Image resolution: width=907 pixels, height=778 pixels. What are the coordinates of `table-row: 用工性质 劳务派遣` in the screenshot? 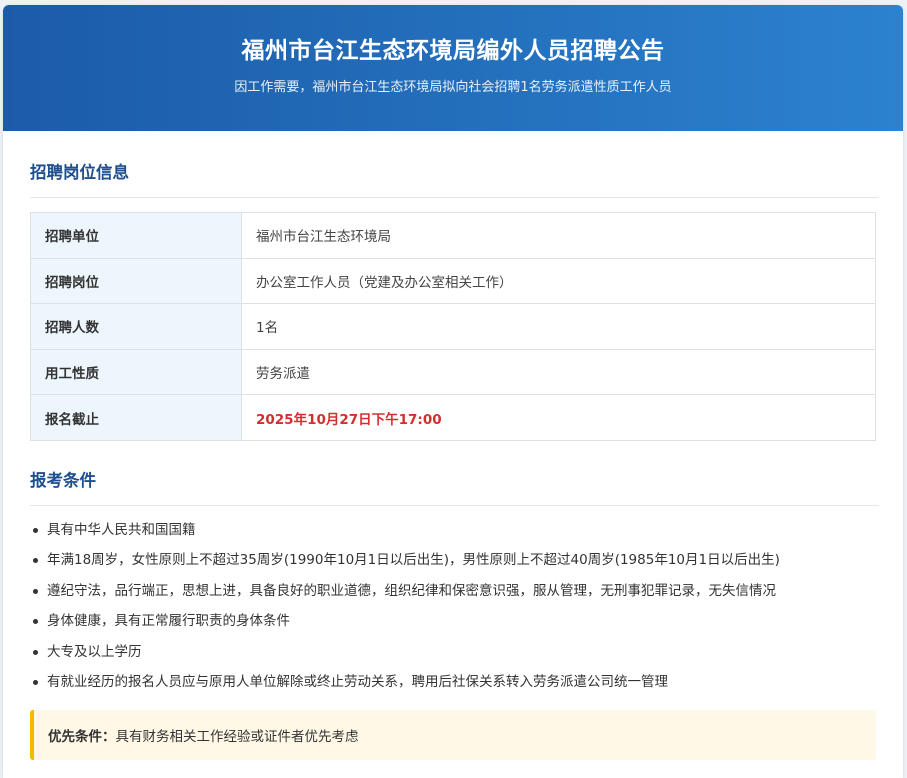 It's located at (453, 372).